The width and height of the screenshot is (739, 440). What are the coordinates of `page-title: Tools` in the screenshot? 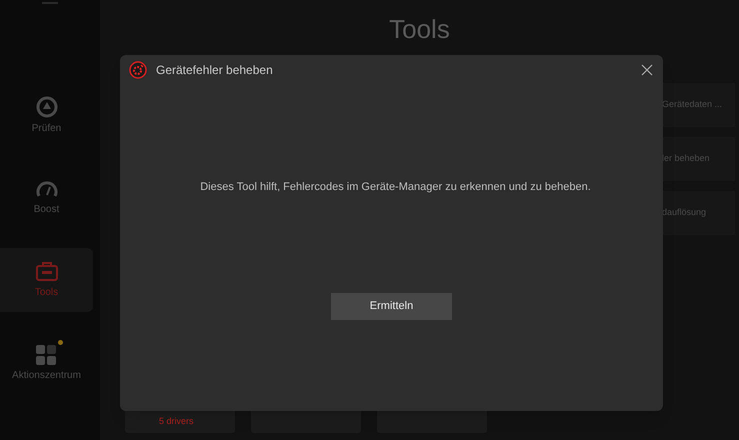 It's located at (419, 29).